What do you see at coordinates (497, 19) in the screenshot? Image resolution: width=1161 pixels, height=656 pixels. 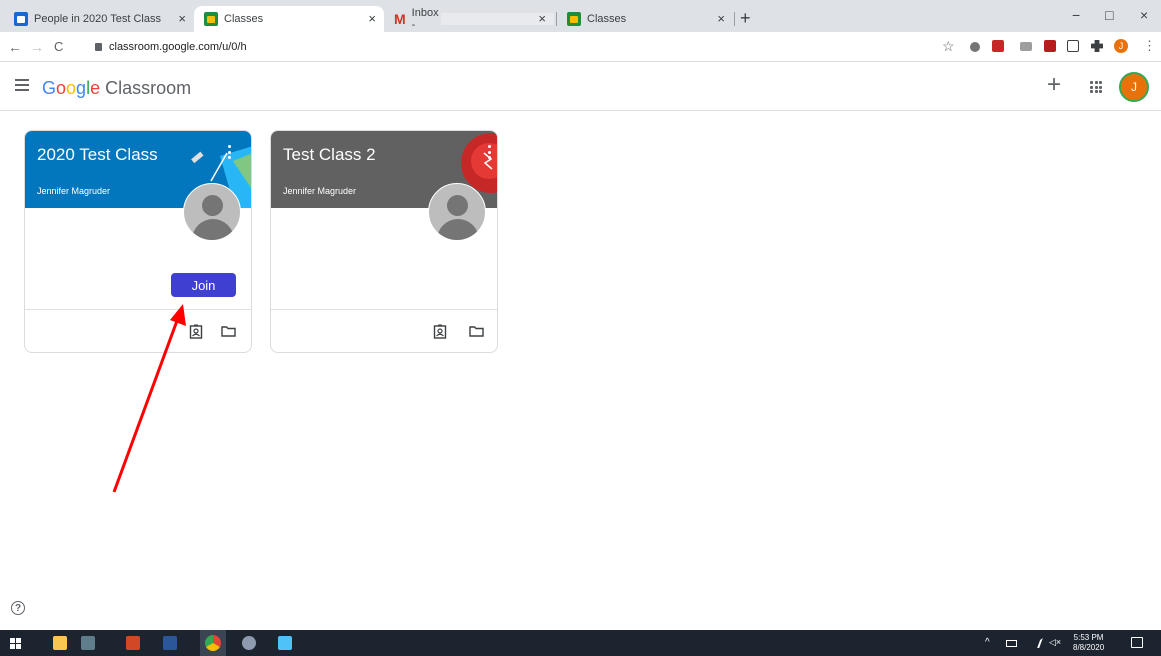 I see `redacted-email` at bounding box center [497, 19].